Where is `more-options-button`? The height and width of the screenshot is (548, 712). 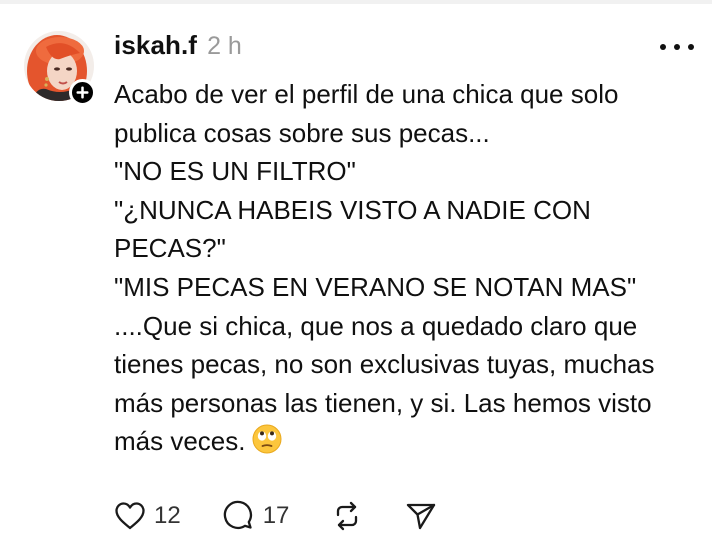 more-options-button is located at coordinates (677, 47).